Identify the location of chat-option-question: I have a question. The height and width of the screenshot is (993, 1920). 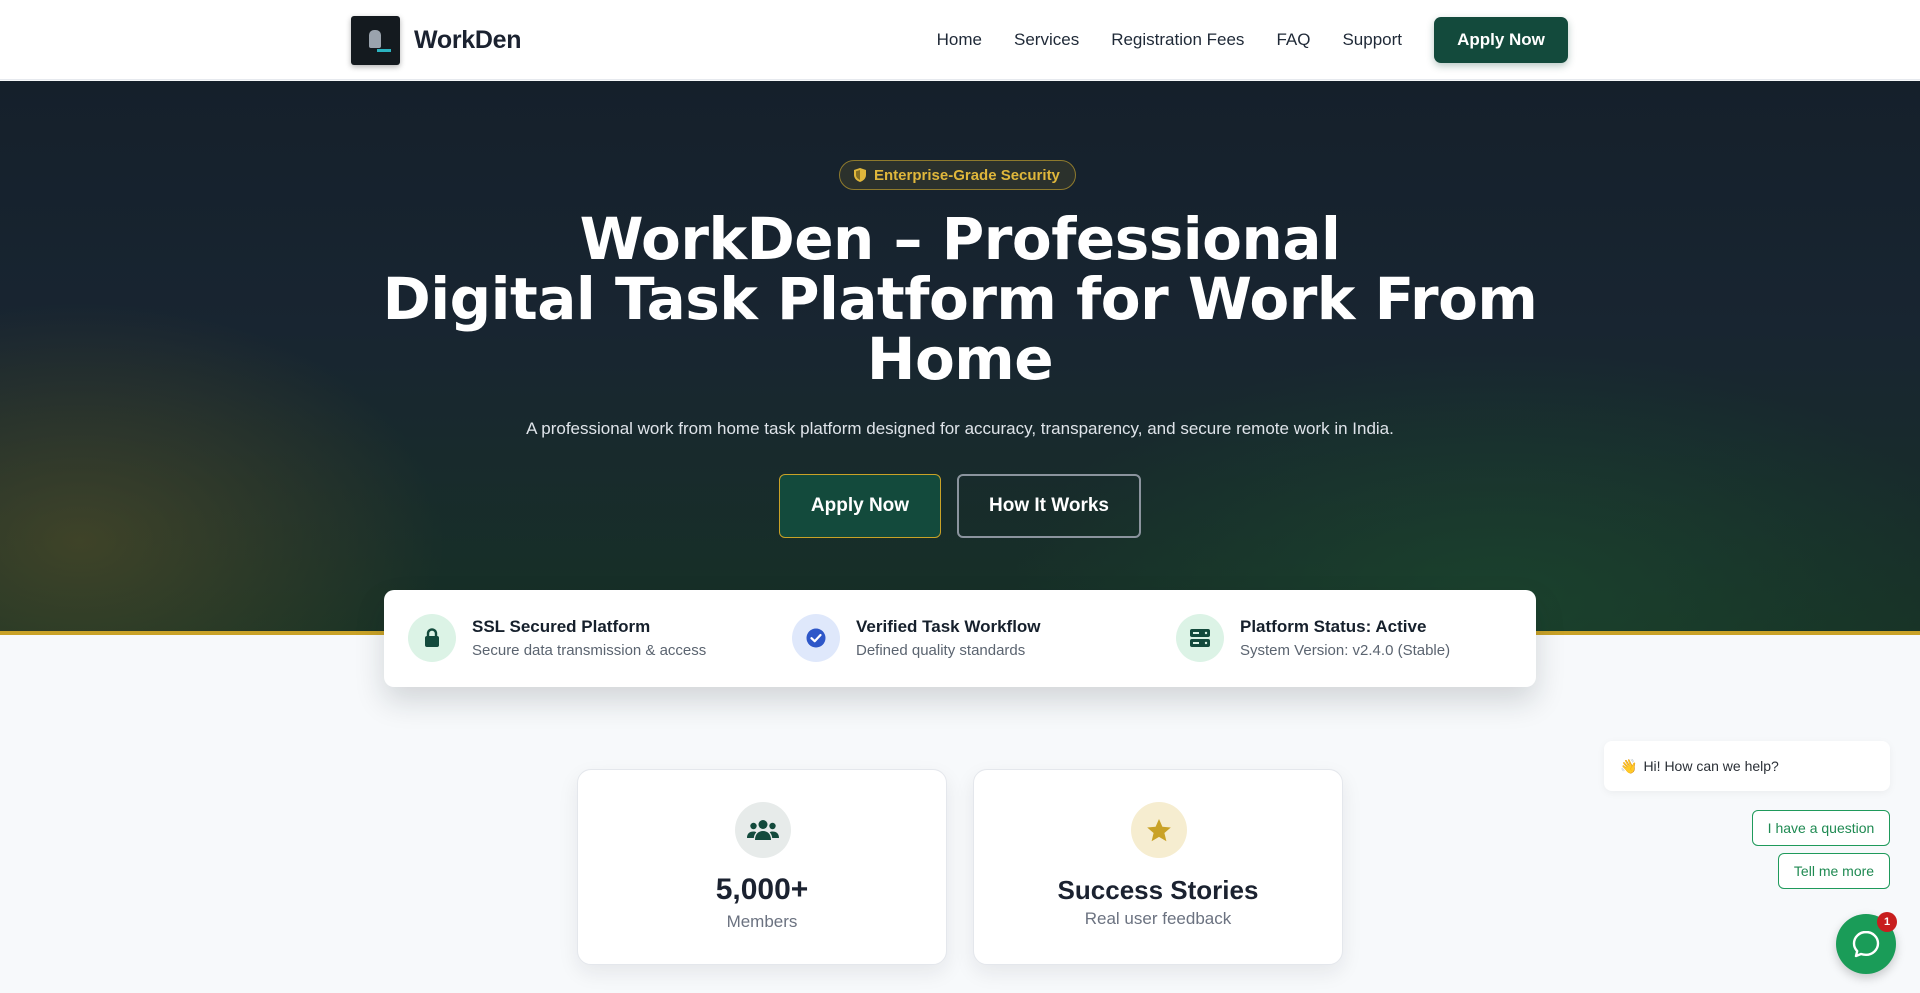
(1821, 828).